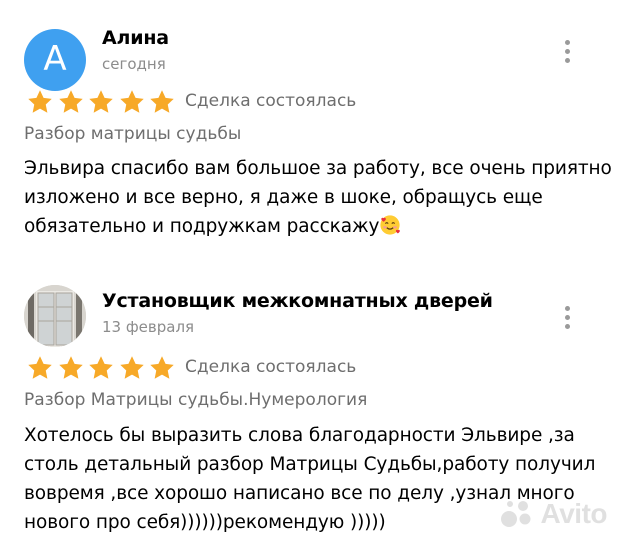 The image size is (619, 540). What do you see at coordinates (202, 226) in the screenshot?
I see `review-text-fragment: обязательно и подружкам расскажу` at bounding box center [202, 226].